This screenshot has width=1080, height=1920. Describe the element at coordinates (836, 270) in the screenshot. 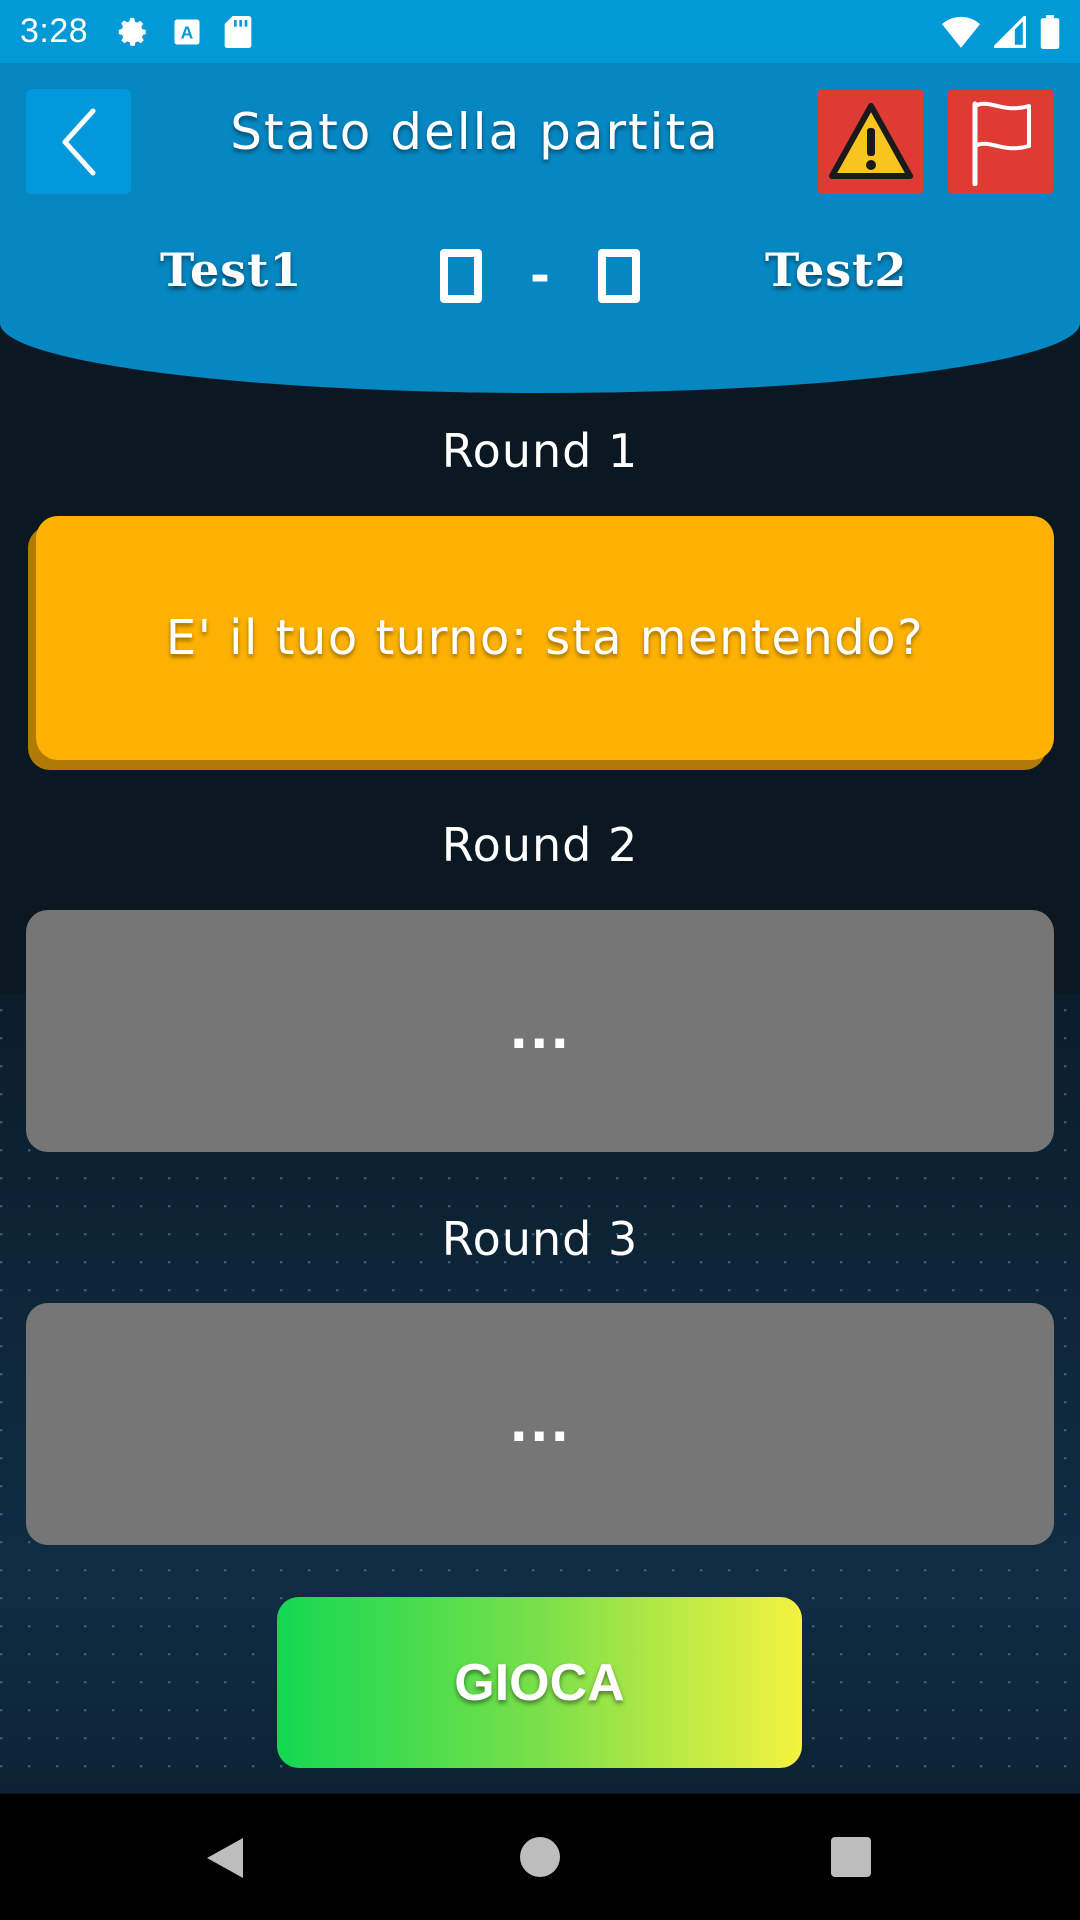

I see `player-right-name: Test2` at that location.